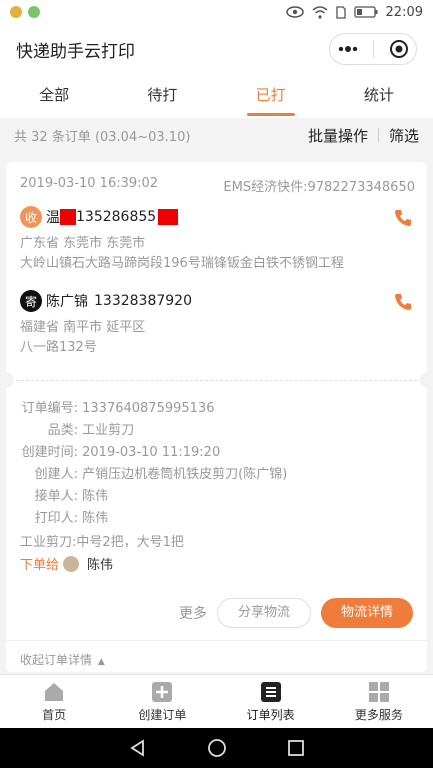  I want to click on info-order-number: 订单编号: 1337640875995136, so click(118, 408).